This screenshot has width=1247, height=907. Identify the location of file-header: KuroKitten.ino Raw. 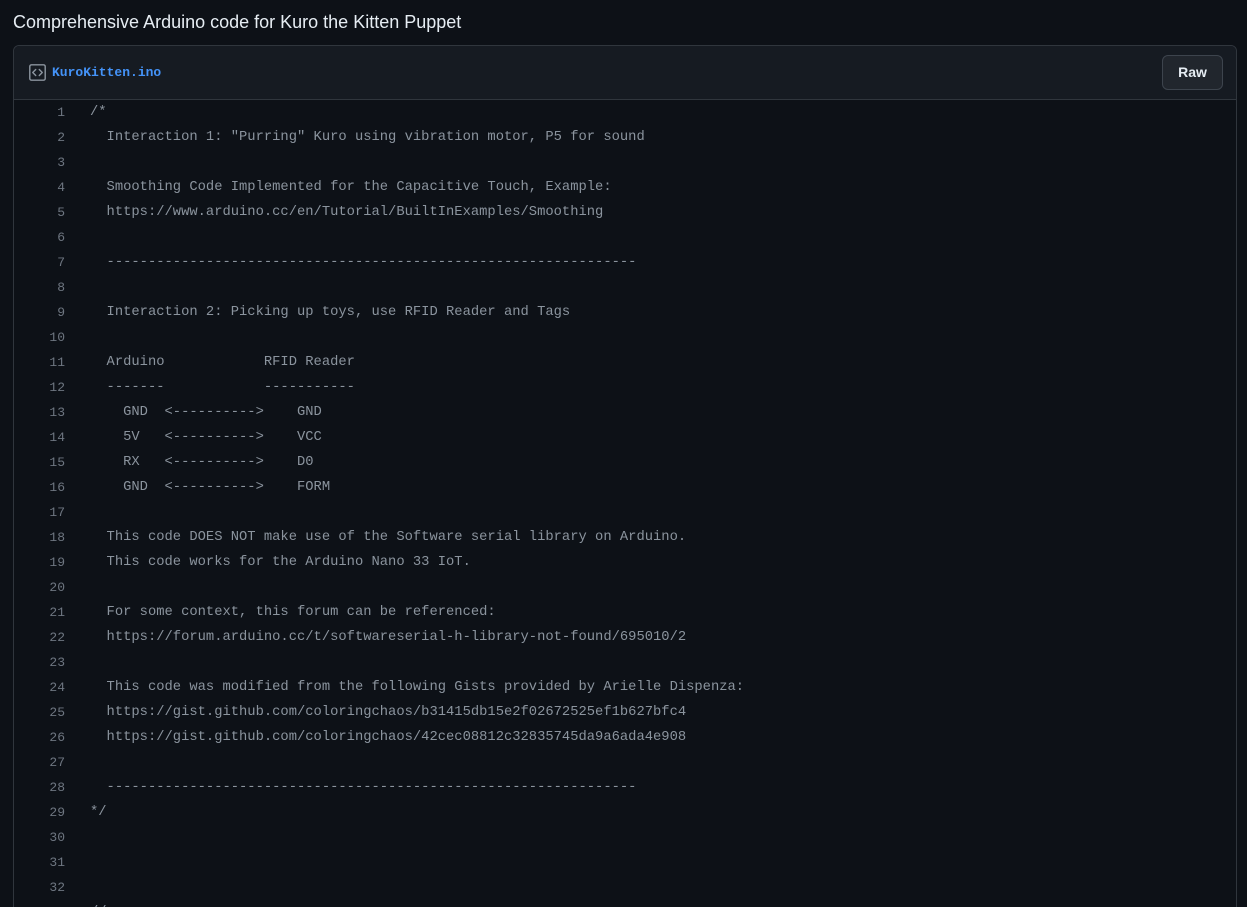
(625, 73).